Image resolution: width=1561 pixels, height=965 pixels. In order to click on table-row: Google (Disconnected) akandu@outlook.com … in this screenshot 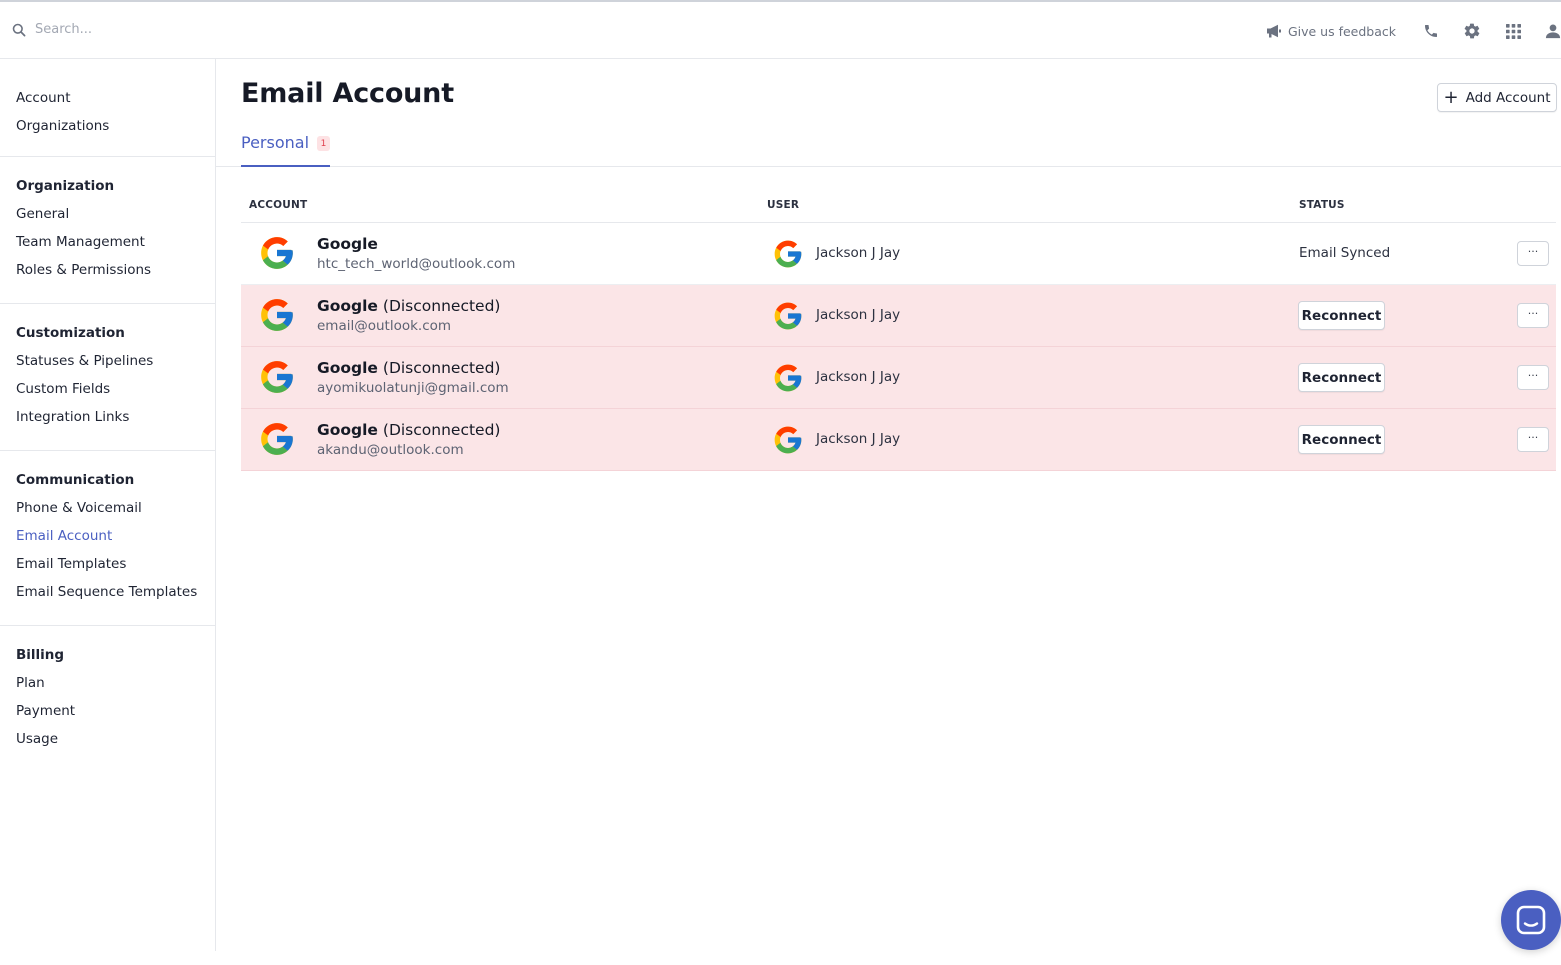, I will do `click(898, 440)`.